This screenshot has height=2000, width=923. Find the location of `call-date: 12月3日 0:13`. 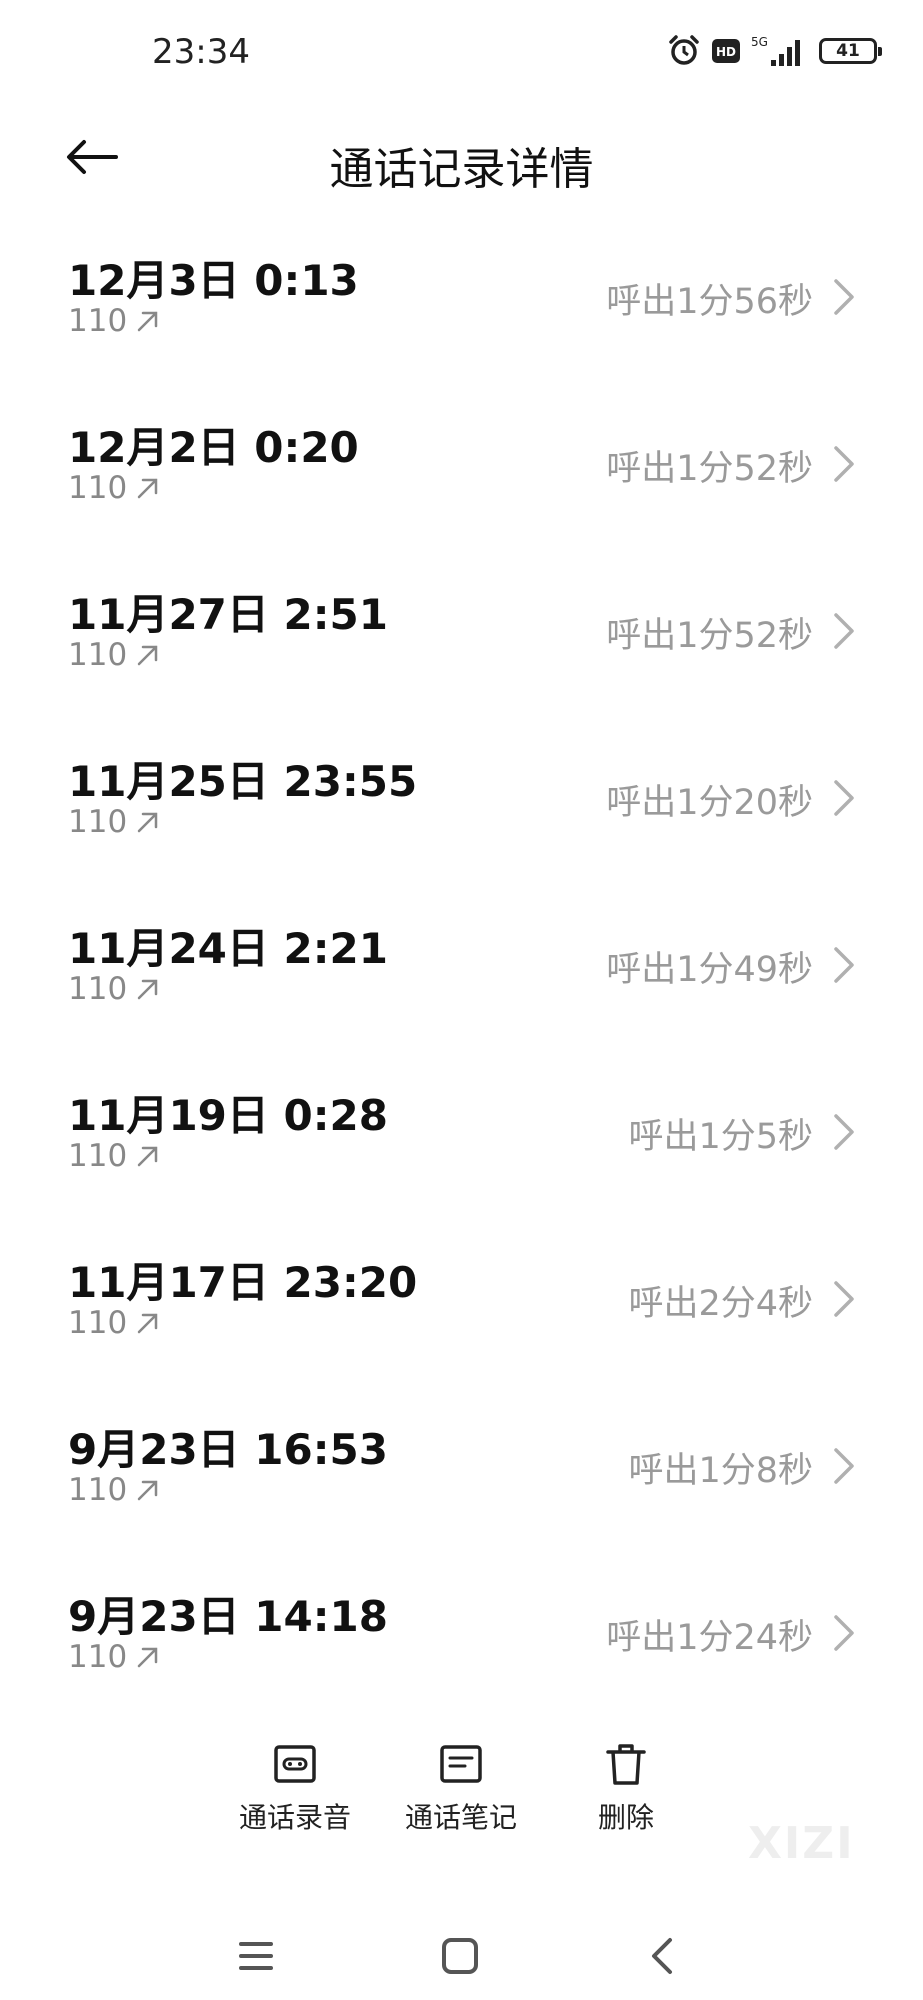

call-date: 12月3日 0:13 is located at coordinates (213, 280).